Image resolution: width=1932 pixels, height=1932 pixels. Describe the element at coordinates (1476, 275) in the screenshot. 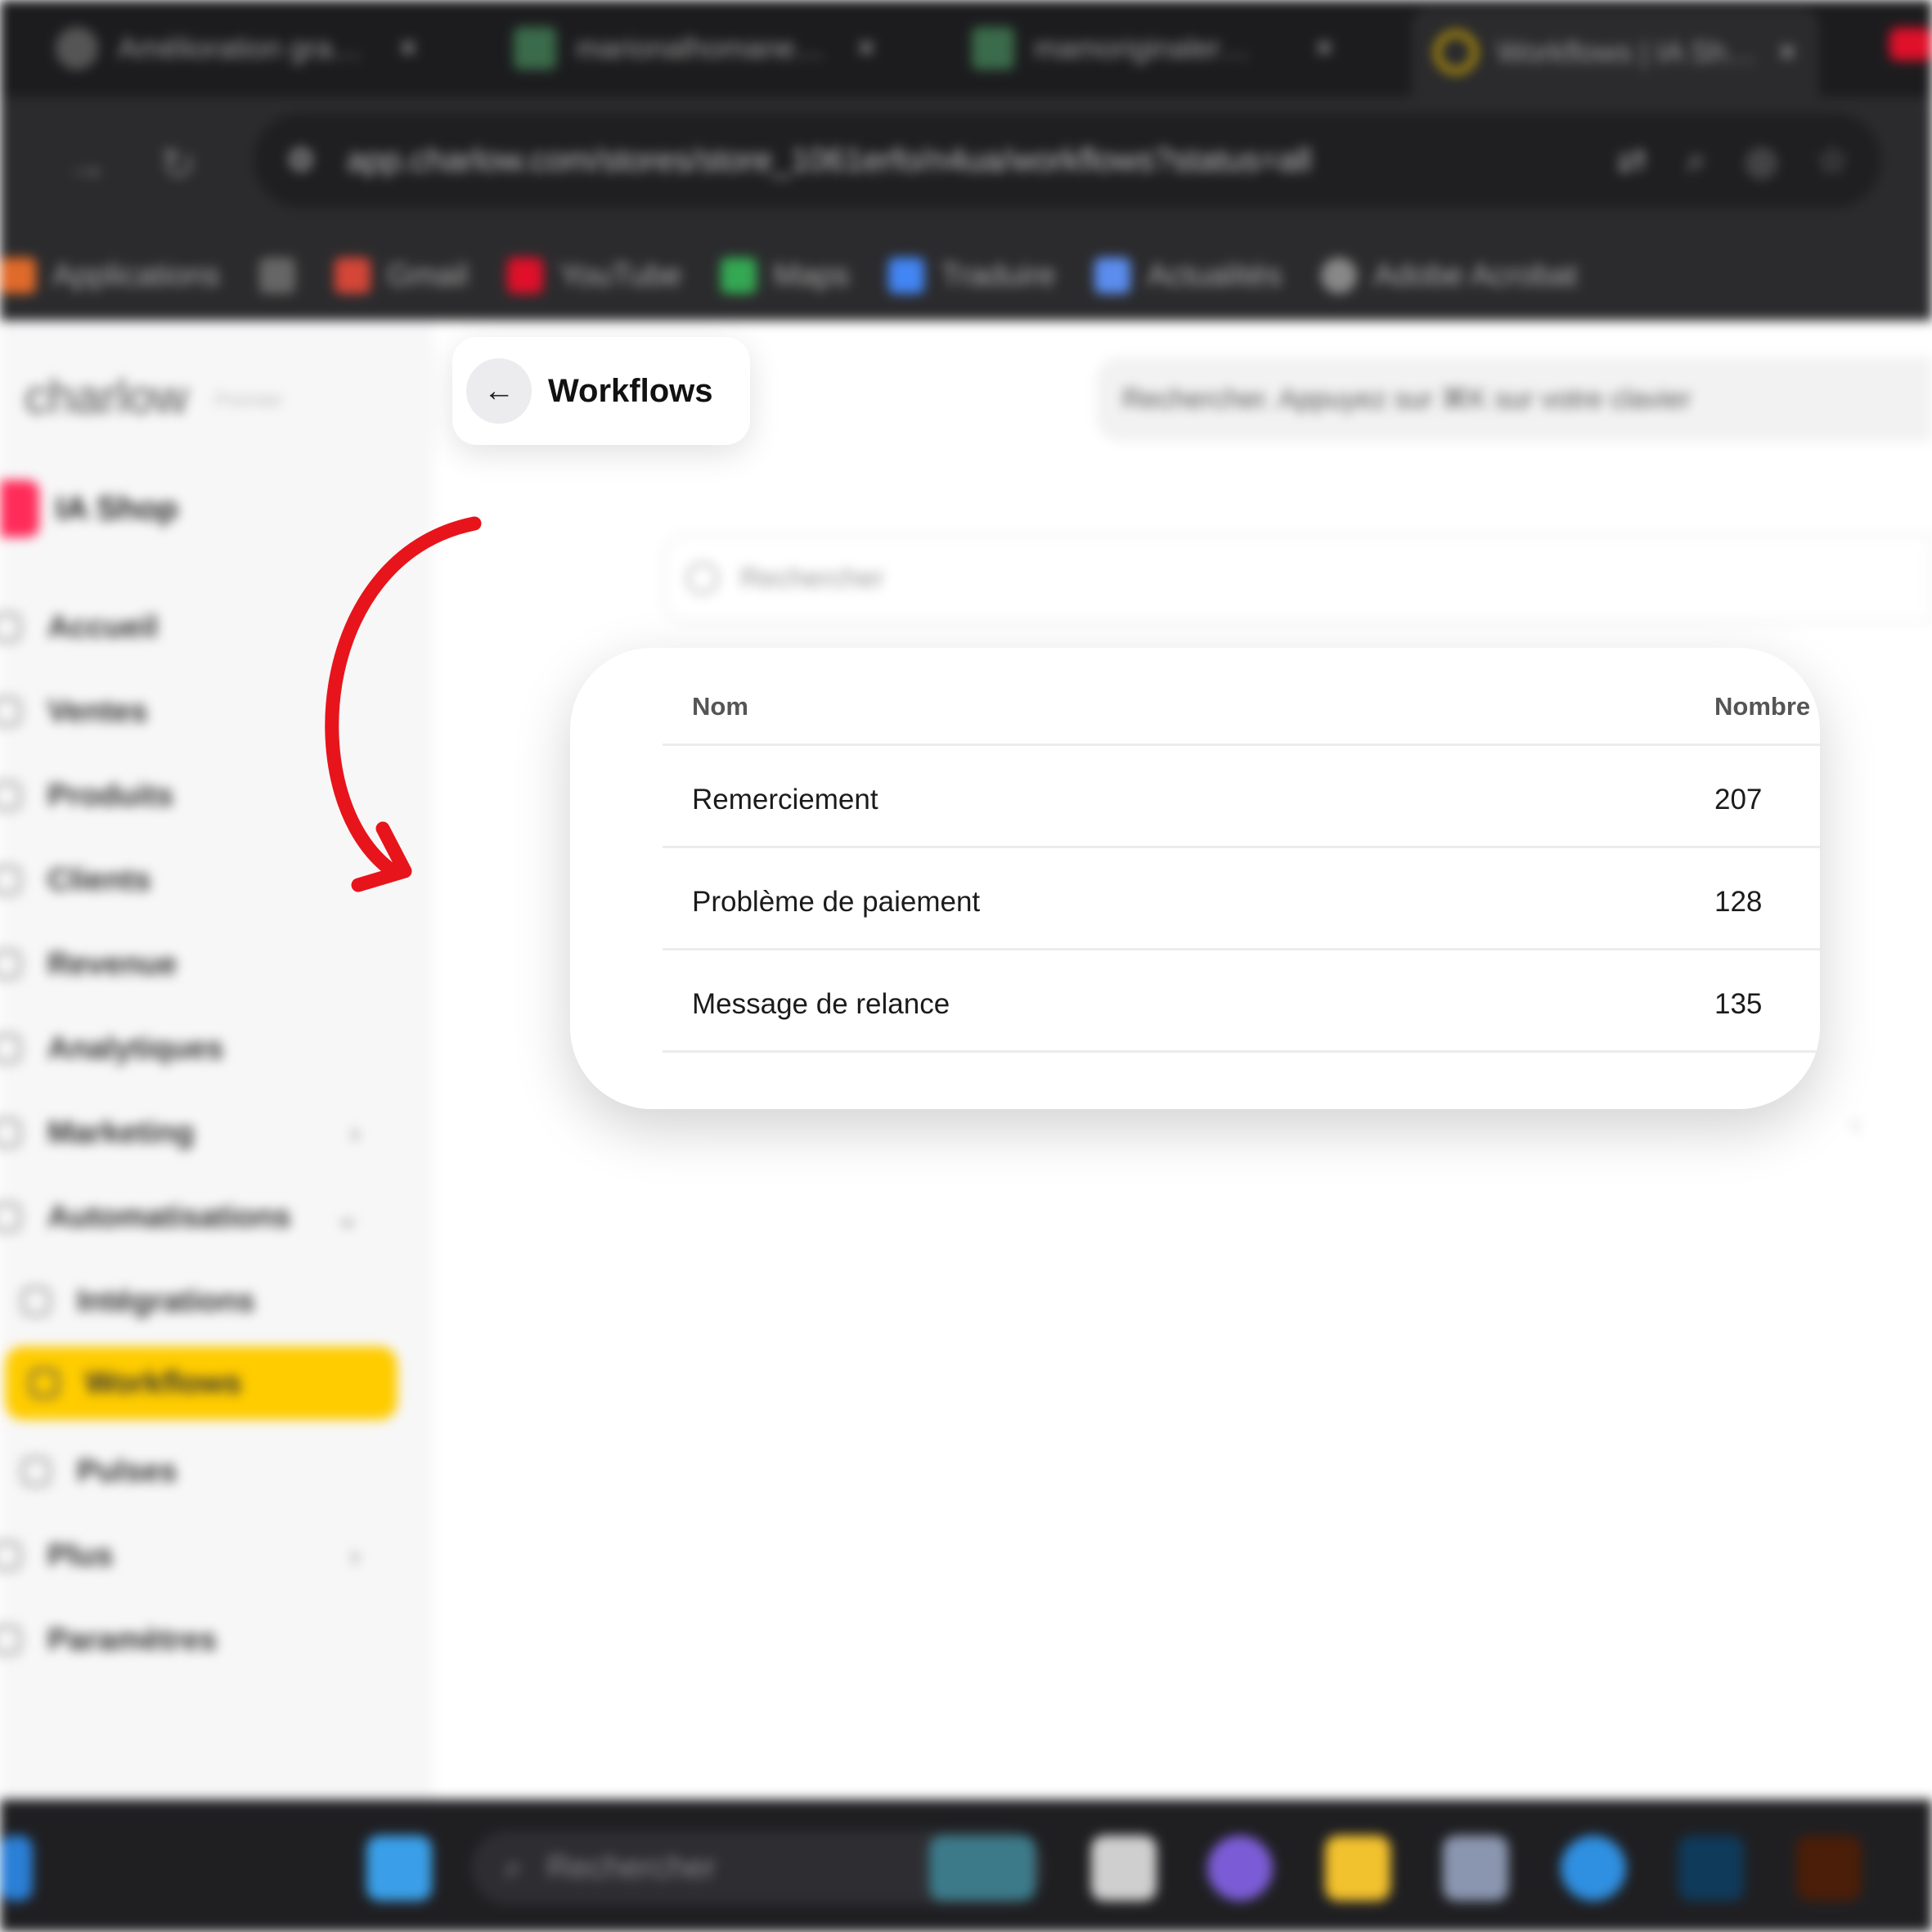

I see `bookmark-label: Adobe Acrobat` at that location.